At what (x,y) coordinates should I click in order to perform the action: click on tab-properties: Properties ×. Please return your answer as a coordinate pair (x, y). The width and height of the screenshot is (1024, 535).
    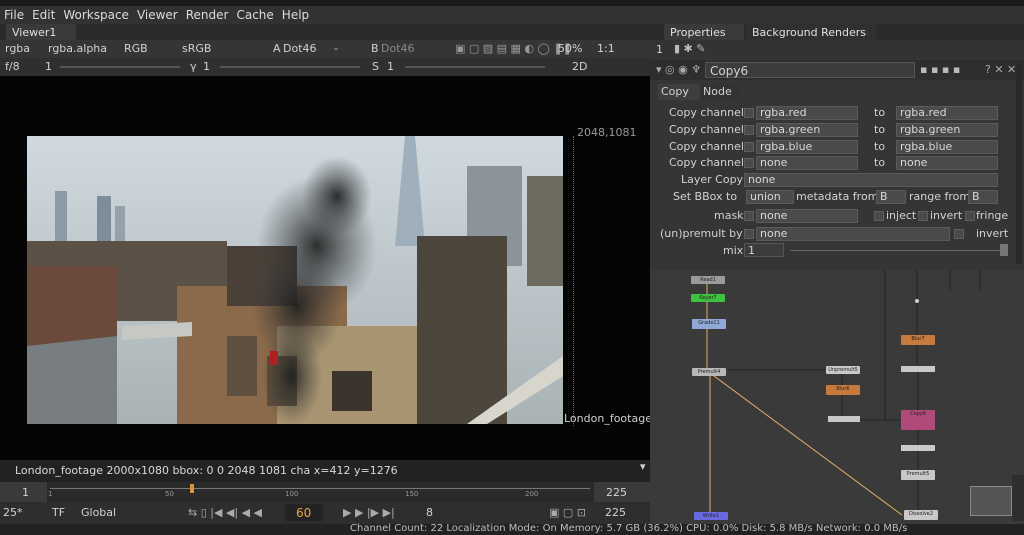
    Looking at the image, I should click on (704, 38).